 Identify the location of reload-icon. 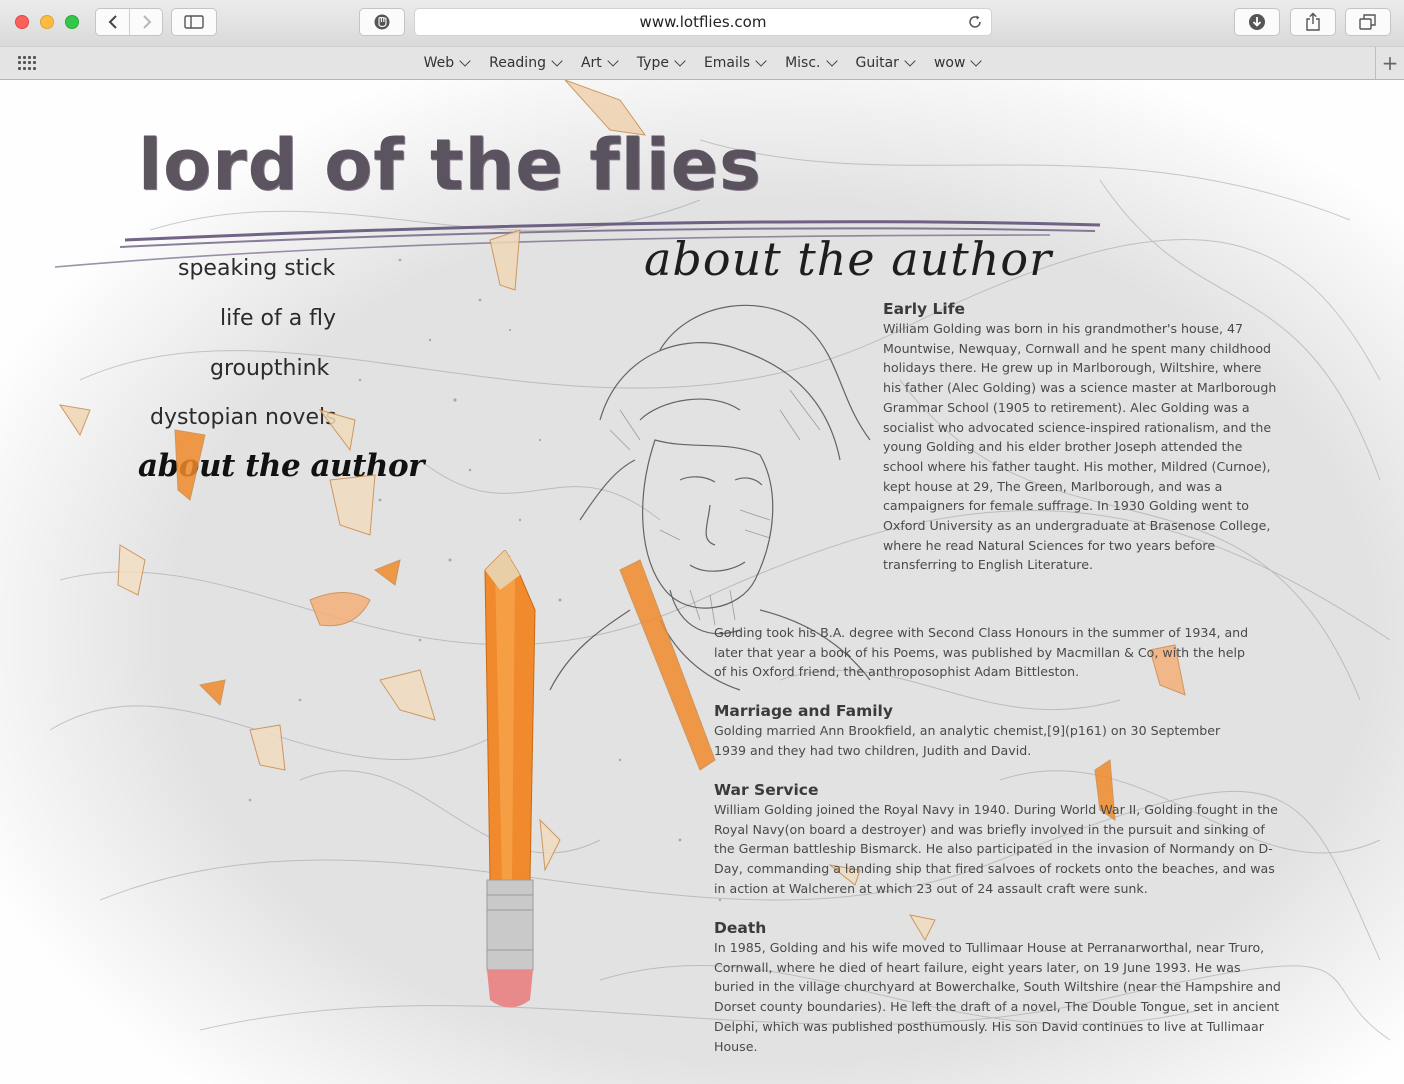
(975, 21).